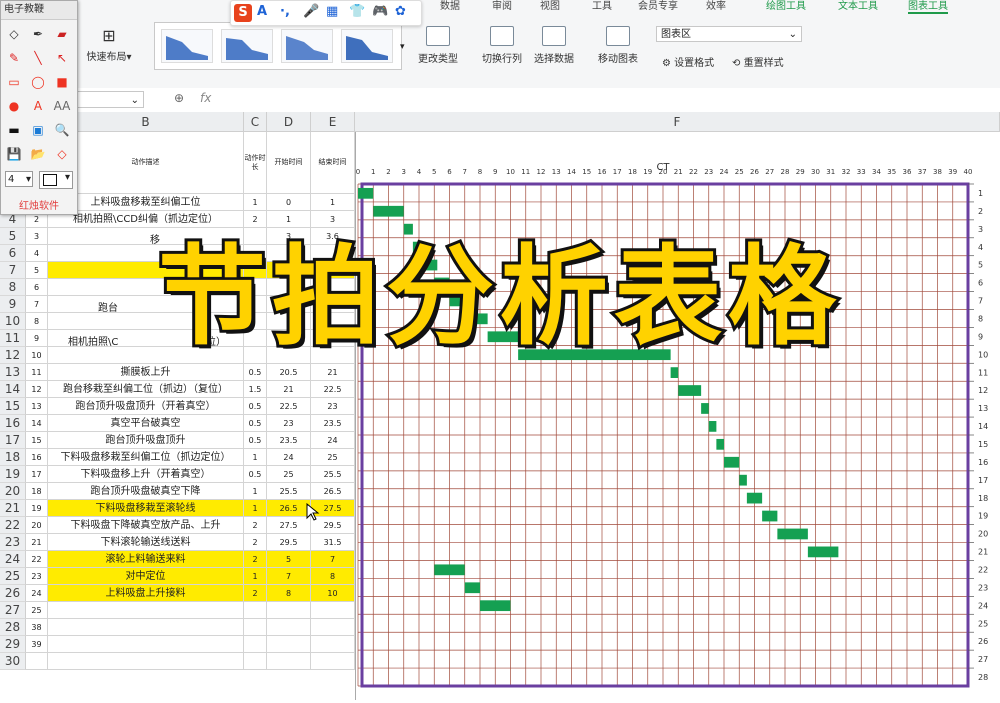  Describe the element at coordinates (13, 610) in the screenshot. I see `row-header: 27` at that location.